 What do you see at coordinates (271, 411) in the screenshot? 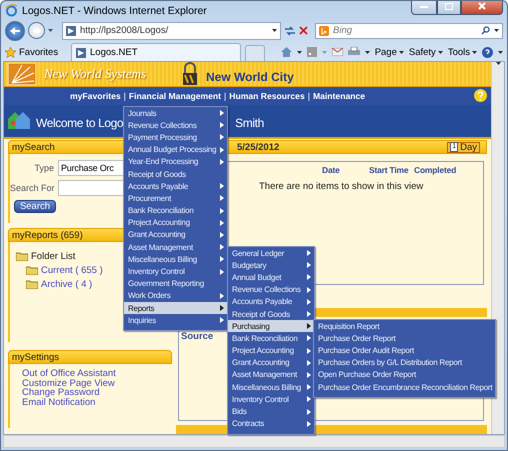
I see `menu-item: Bids` at bounding box center [271, 411].